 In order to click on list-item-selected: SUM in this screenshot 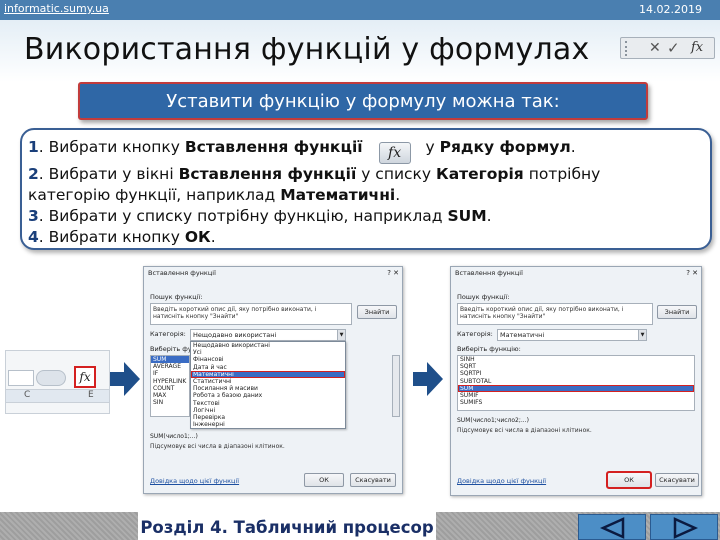, I will do `click(576, 388)`.